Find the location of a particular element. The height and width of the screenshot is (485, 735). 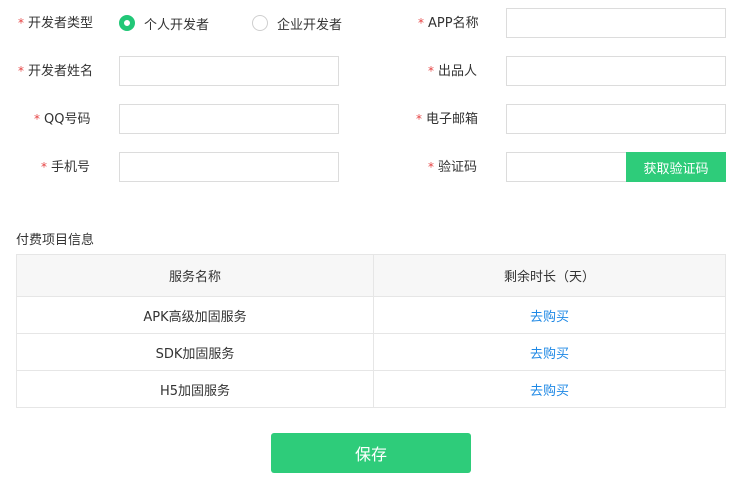

phone-input is located at coordinates (229, 167).